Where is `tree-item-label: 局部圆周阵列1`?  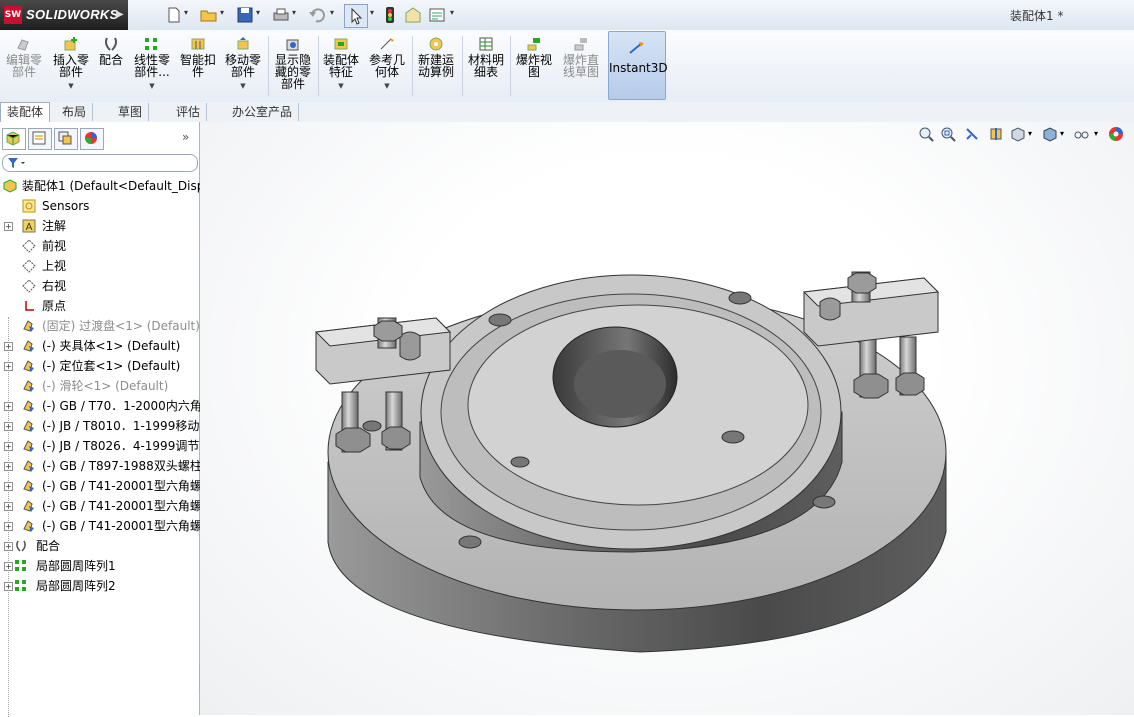
tree-item-label: 局部圆周阵列1 is located at coordinates (76, 566).